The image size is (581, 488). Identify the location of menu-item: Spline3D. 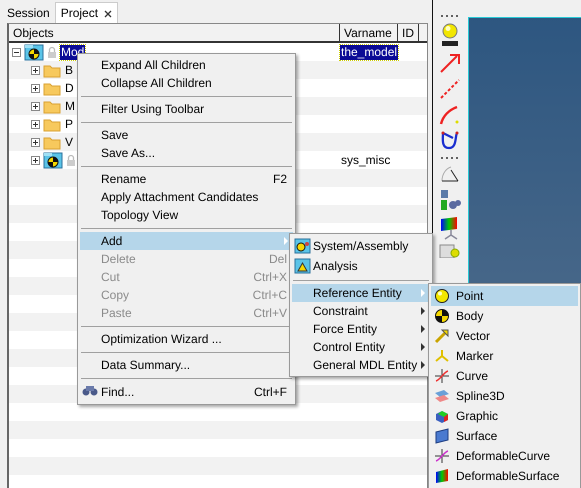
(504, 396).